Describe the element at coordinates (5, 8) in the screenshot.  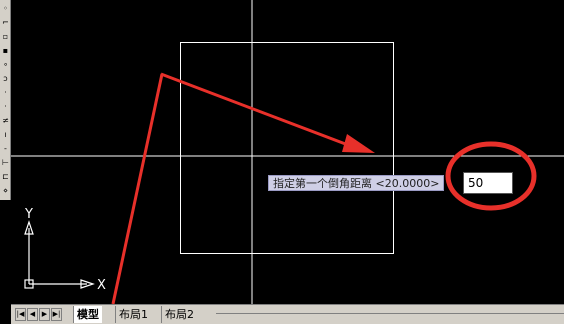
I see `copy-icon: ◦` at that location.